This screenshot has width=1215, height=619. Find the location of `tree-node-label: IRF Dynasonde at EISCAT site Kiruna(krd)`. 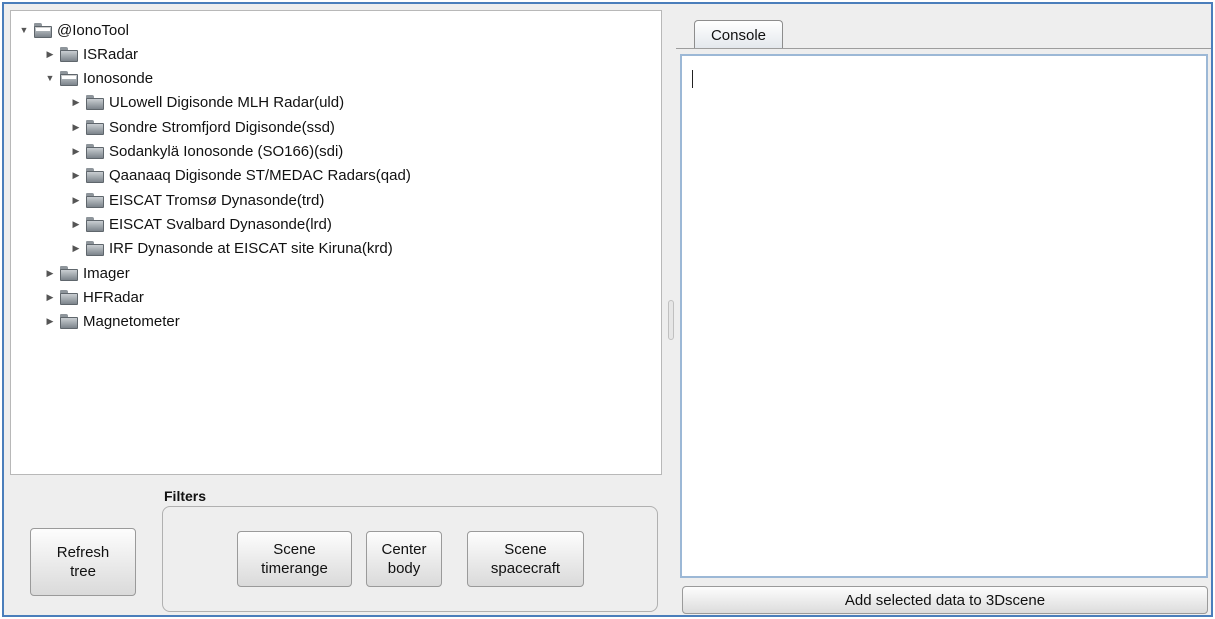

tree-node-label: IRF Dynasonde at EISCAT site Kiruna(krd) is located at coordinates (251, 249).